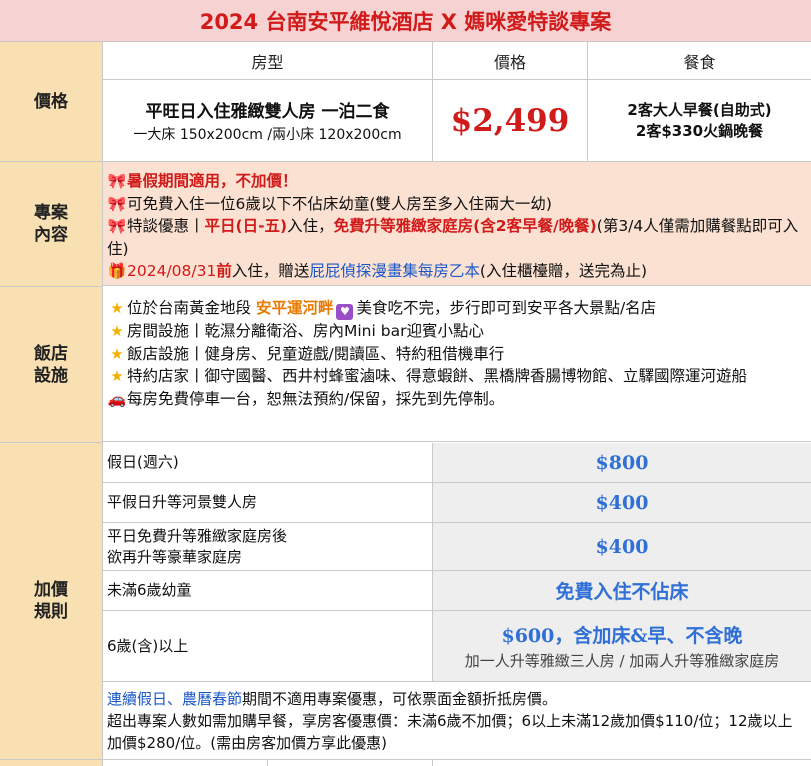 This screenshot has height=766, width=811. I want to click on facility-line-1-a: 位於台南黃金地段, so click(191, 308).